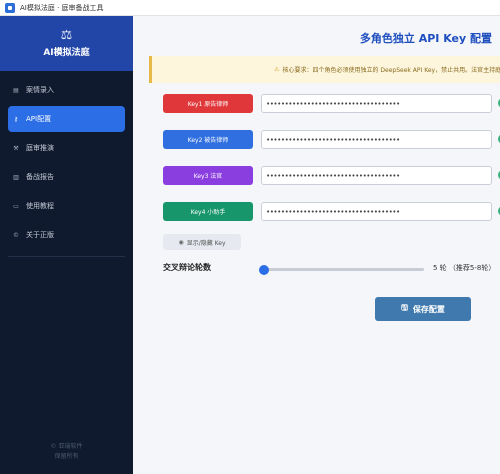  Describe the element at coordinates (66, 53) in the screenshot. I see `brand-name: AI模拟法庭` at that location.